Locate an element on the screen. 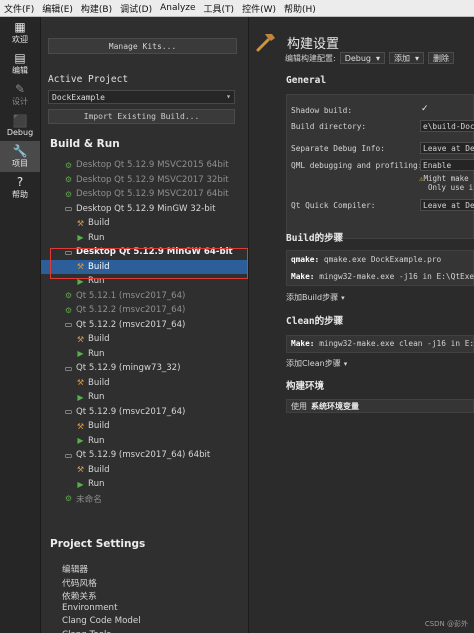  menu-item-5: 工具(T) is located at coordinates (219, 8).